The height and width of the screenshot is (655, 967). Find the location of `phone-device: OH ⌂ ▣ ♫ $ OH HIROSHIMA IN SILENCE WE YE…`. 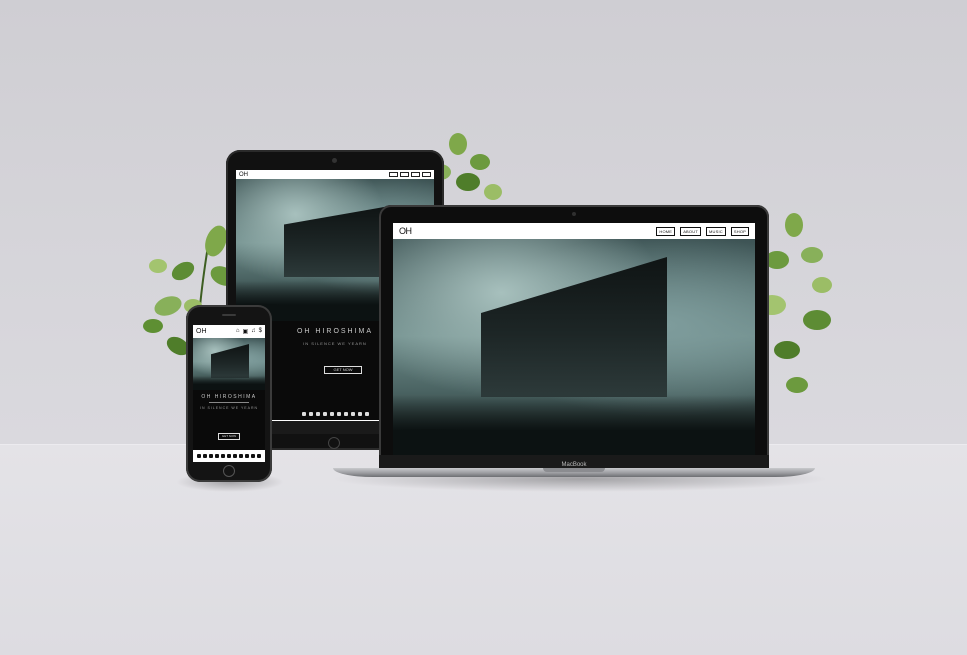

phone-device: OH ⌂ ▣ ♫ $ OH HIROSHIMA IN SILENCE WE YE… is located at coordinates (229, 393).